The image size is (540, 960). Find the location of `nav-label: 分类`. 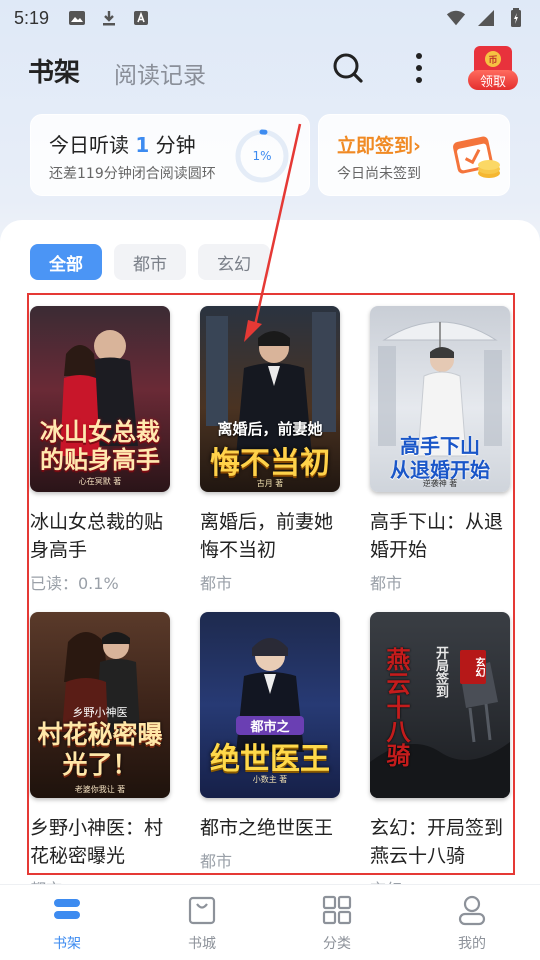

nav-label: 分类 is located at coordinates (337, 944).